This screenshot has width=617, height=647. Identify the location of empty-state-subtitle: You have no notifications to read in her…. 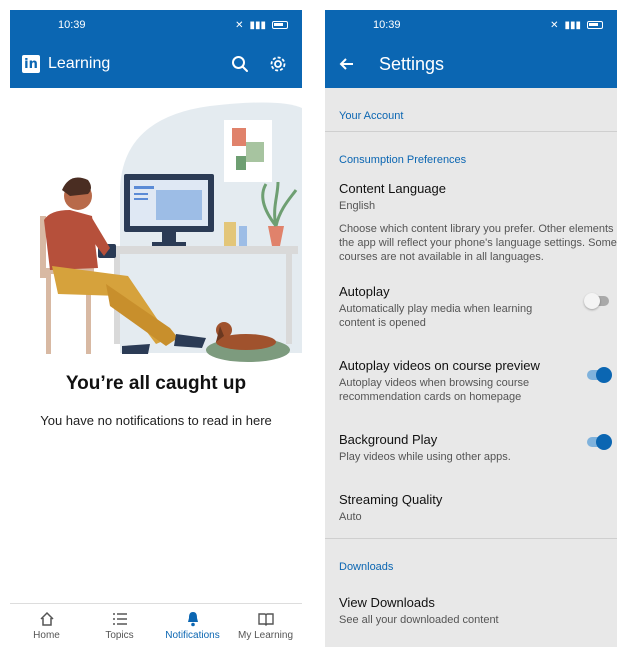
(156, 420).